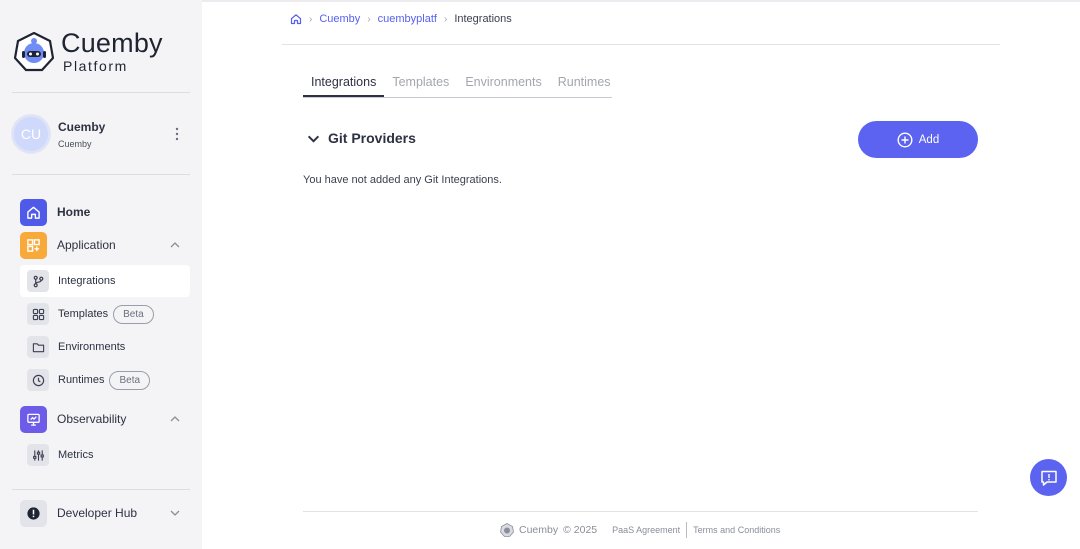 Image resolution: width=1080 pixels, height=549 pixels. Describe the element at coordinates (76, 455) in the screenshot. I see `sidebar-item-label: Metrics` at that location.